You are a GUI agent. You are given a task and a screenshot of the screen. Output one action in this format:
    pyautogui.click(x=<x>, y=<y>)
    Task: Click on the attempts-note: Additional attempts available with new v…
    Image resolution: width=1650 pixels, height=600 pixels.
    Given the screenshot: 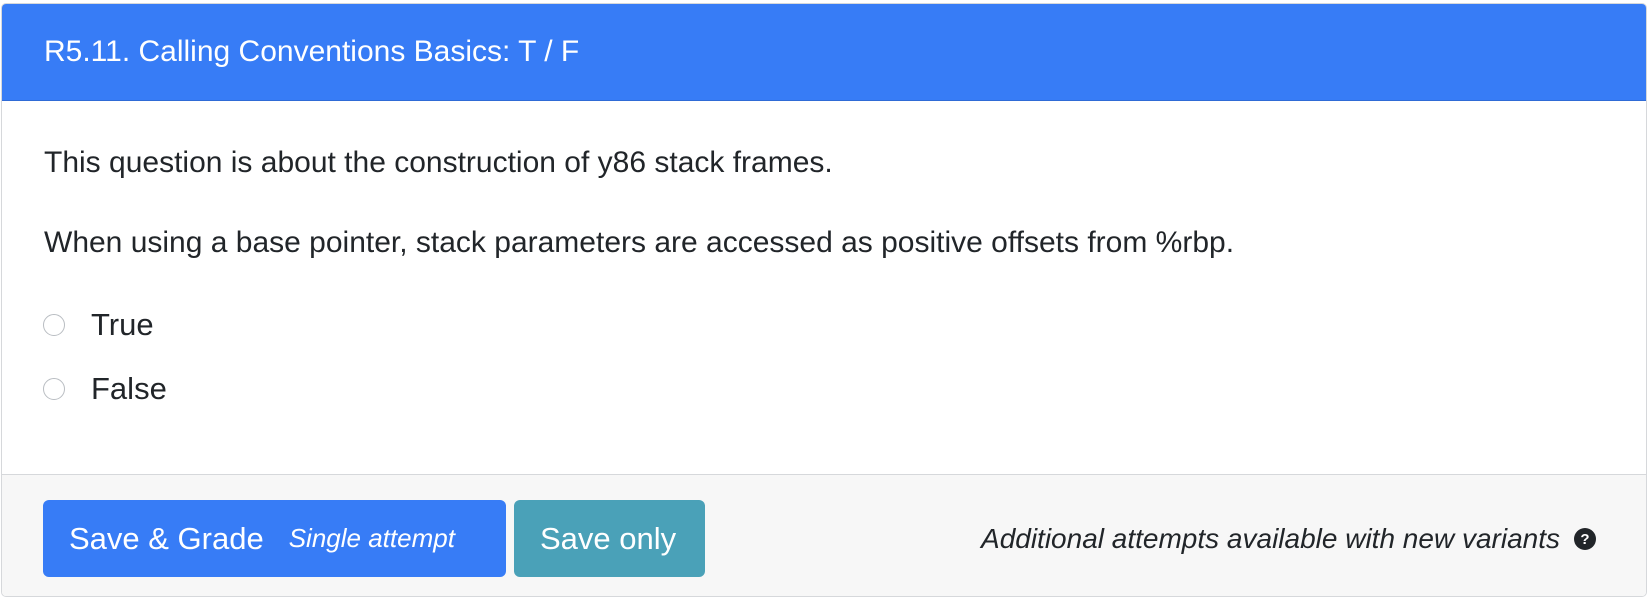 What is the action you would take?
    pyautogui.click(x=1288, y=539)
    